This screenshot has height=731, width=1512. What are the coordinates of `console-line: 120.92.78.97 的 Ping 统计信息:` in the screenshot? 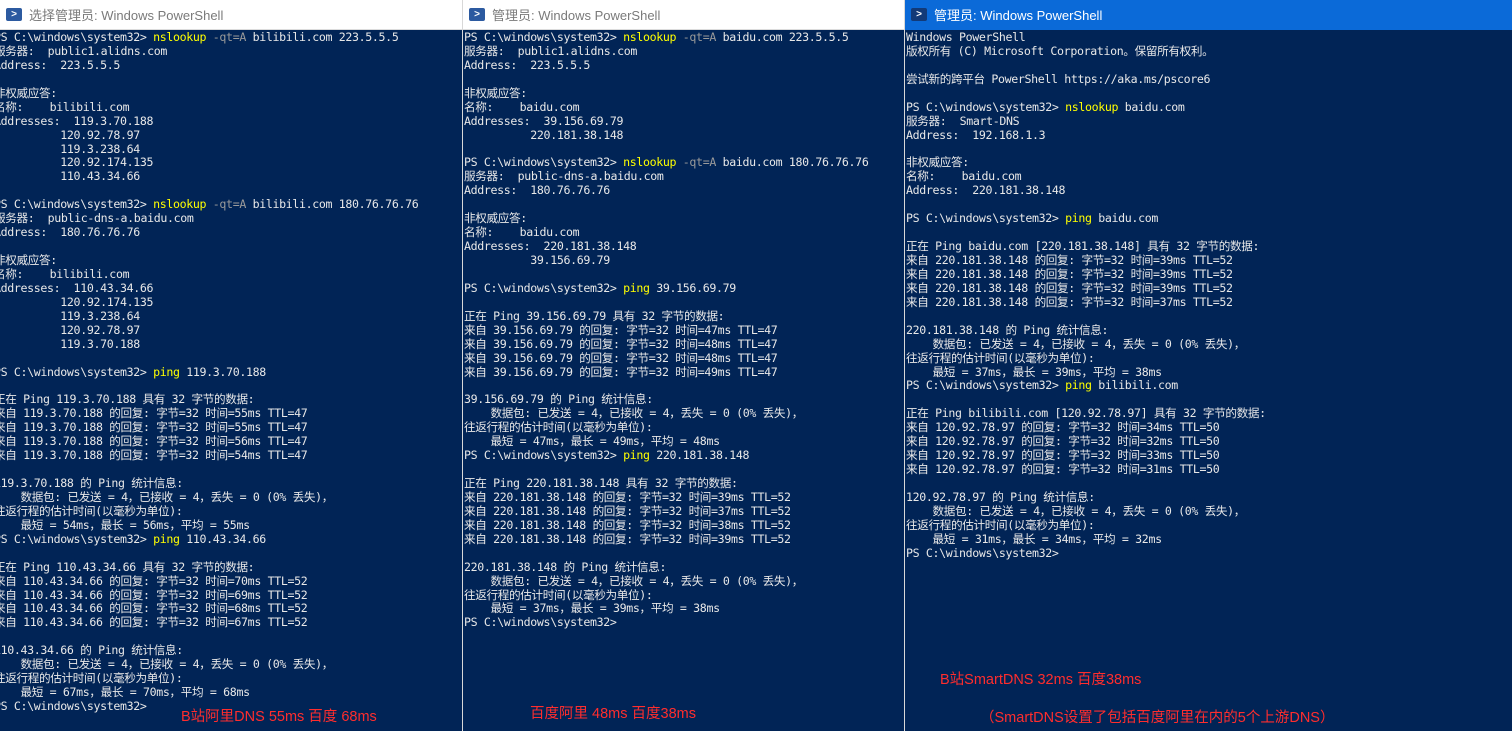 It's located at (1209, 498).